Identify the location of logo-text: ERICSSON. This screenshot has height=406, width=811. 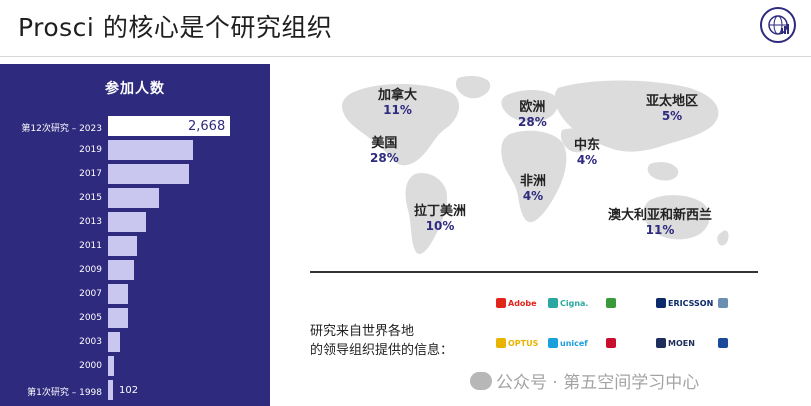
(691, 303).